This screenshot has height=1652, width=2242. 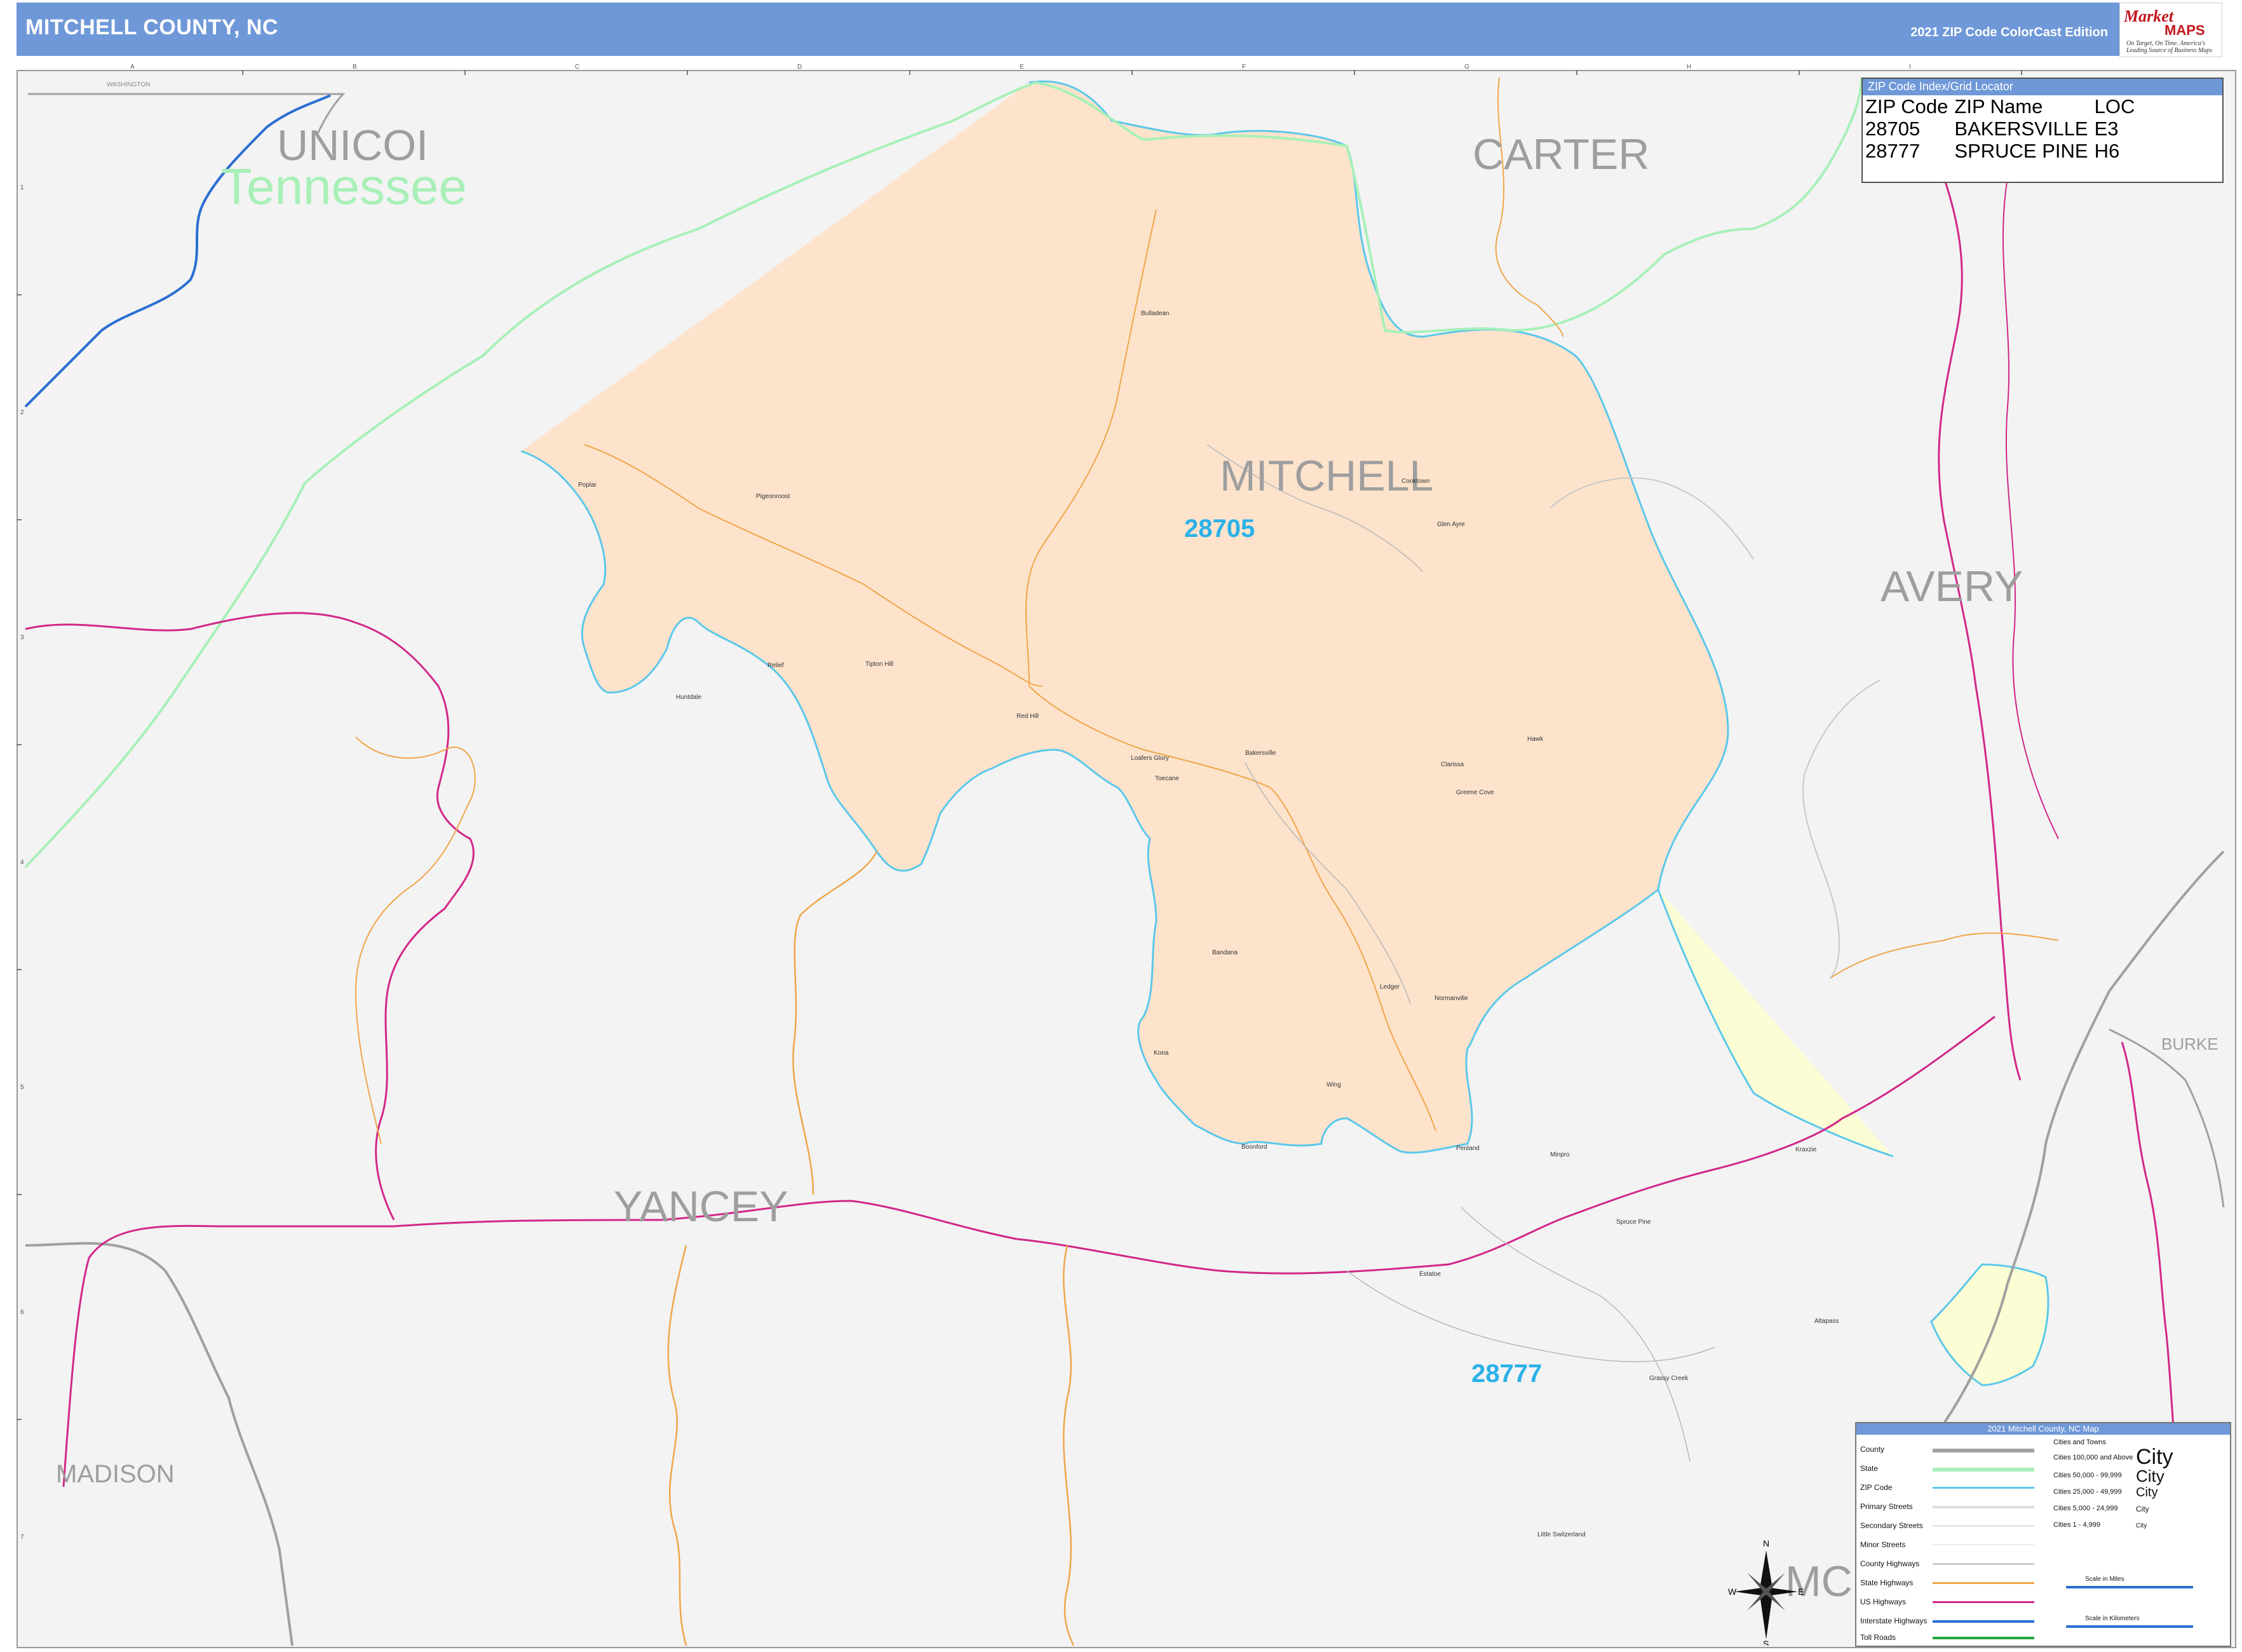 I want to click on compass-e: E, so click(x=1801, y=1592).